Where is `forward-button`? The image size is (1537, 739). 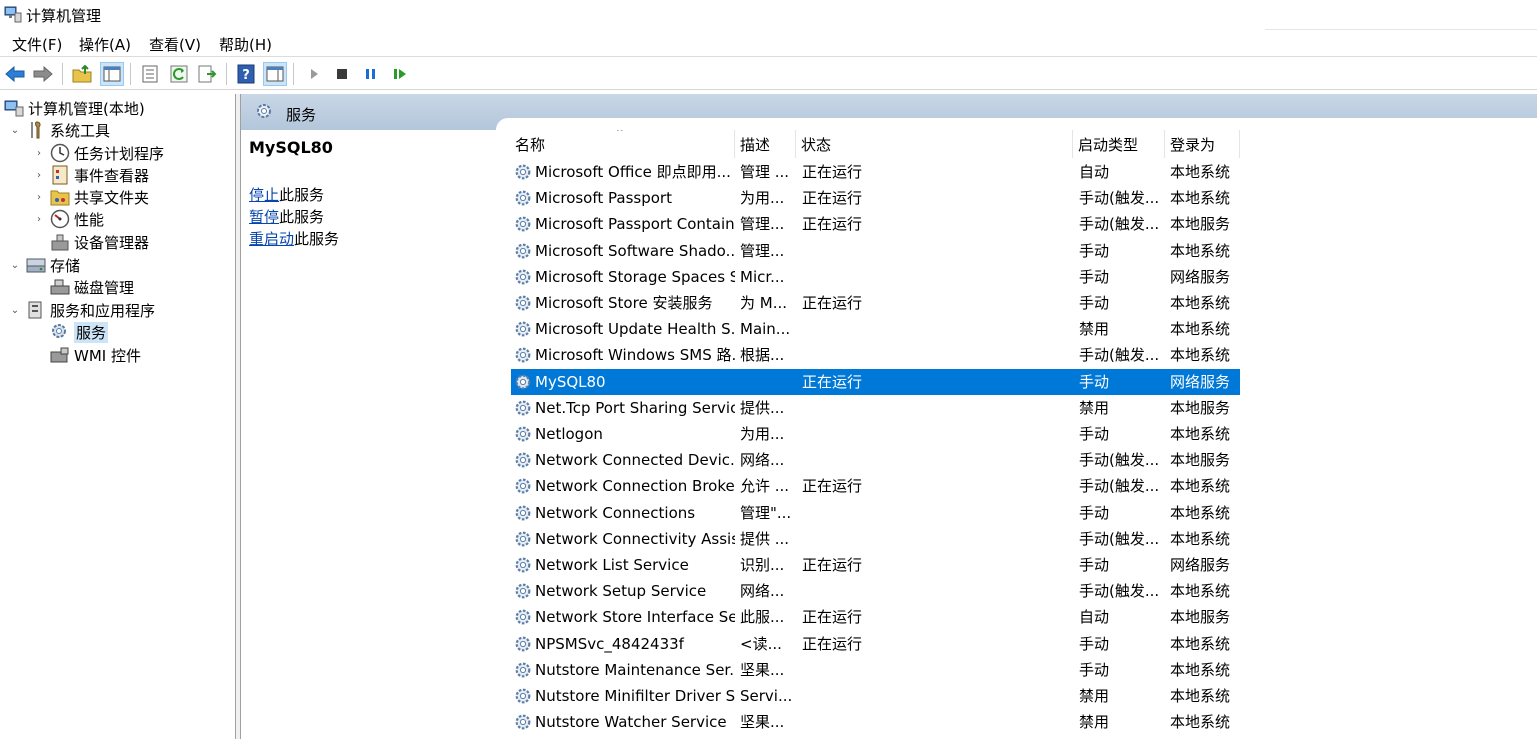
forward-button is located at coordinates (43, 74).